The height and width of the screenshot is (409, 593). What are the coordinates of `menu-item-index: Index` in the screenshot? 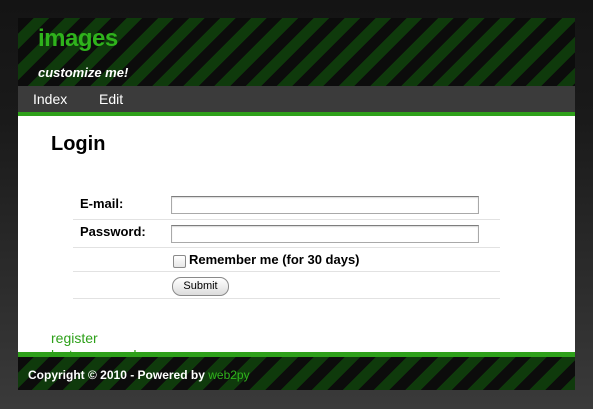 It's located at (50, 99).